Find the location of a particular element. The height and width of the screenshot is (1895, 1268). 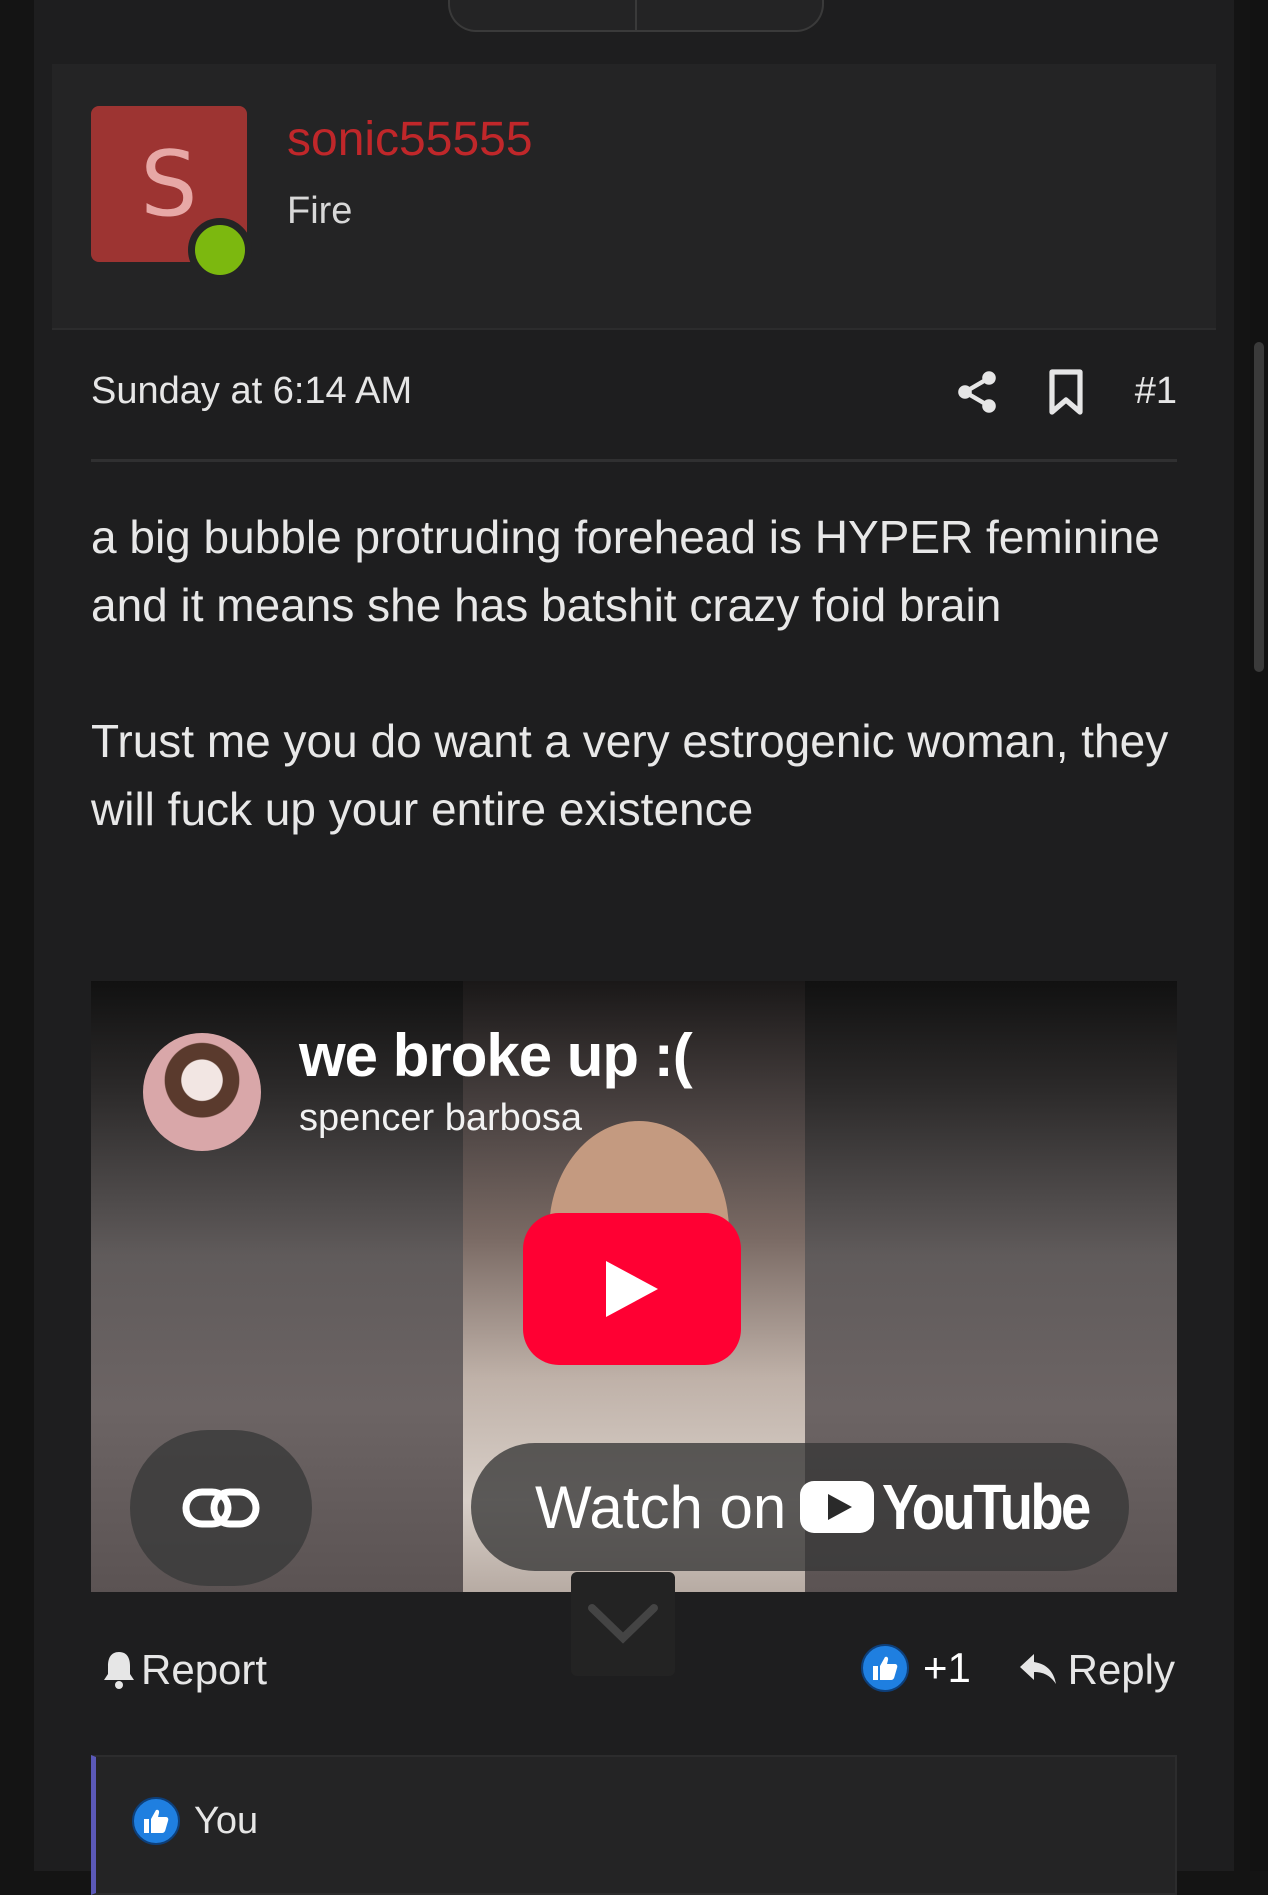

reaction-summary: You is located at coordinates (195, 1821).